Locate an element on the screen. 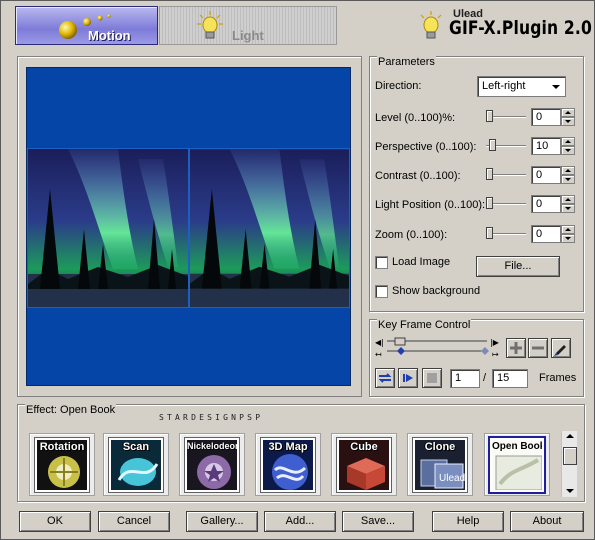  contrast-label: Contrast (0..100): is located at coordinates (418, 176).